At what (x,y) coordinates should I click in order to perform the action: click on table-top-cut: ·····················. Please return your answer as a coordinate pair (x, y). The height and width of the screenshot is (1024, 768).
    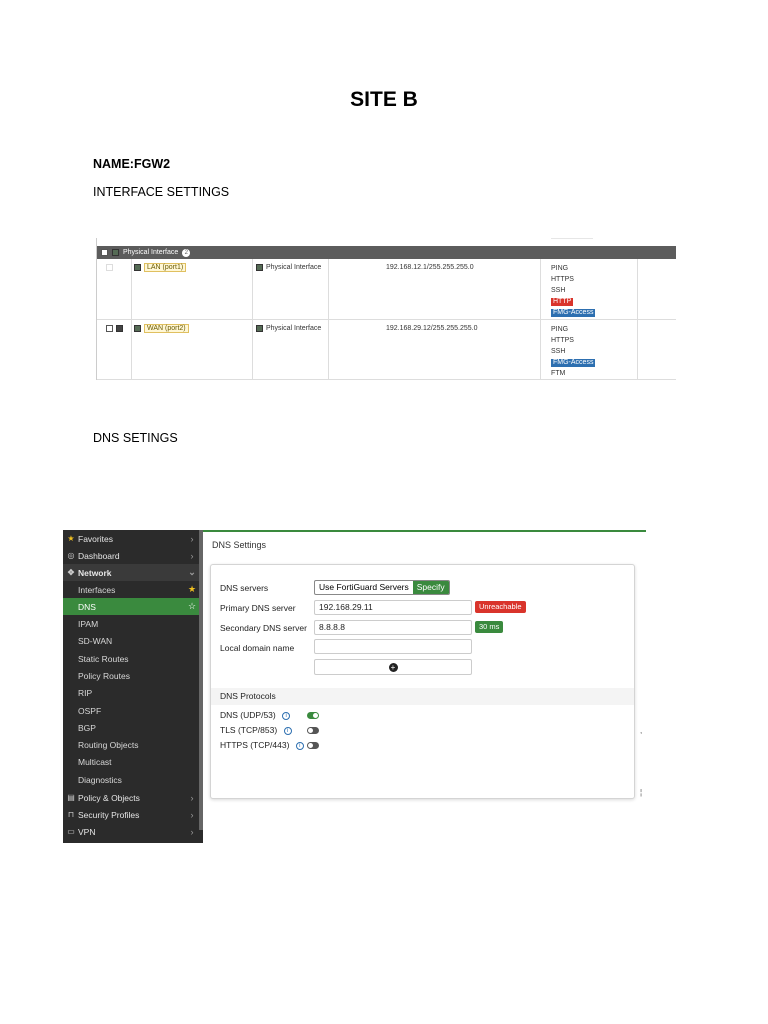
    Looking at the image, I should click on (572, 240).